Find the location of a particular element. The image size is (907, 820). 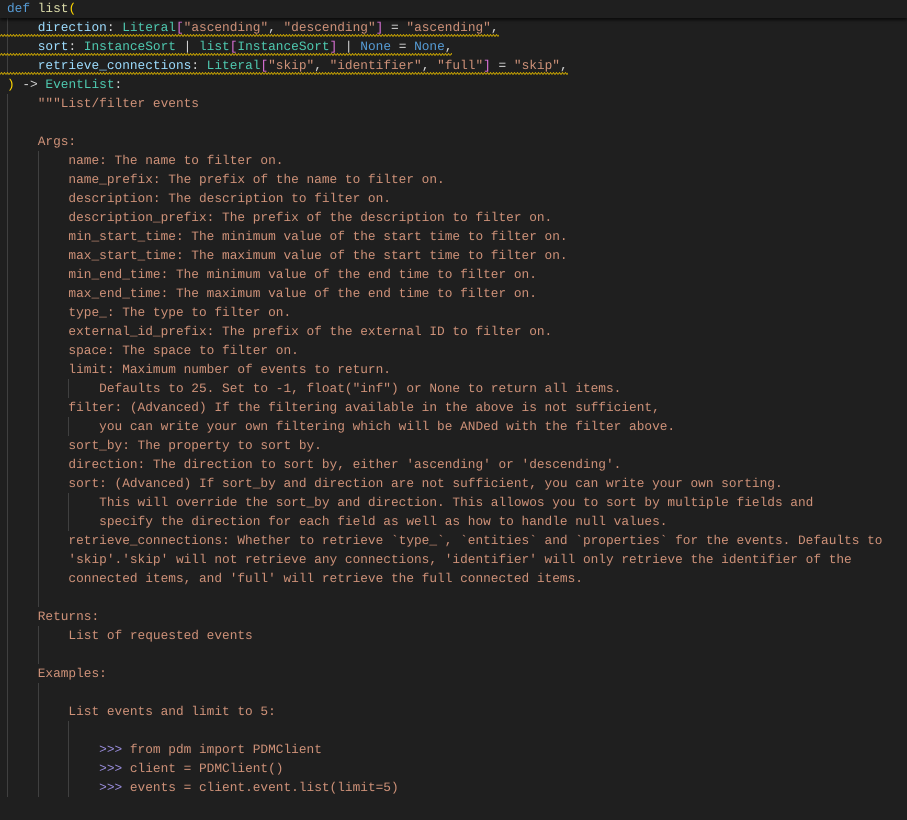

code-line: limit: Maximum number of events to return. is located at coordinates (229, 370).